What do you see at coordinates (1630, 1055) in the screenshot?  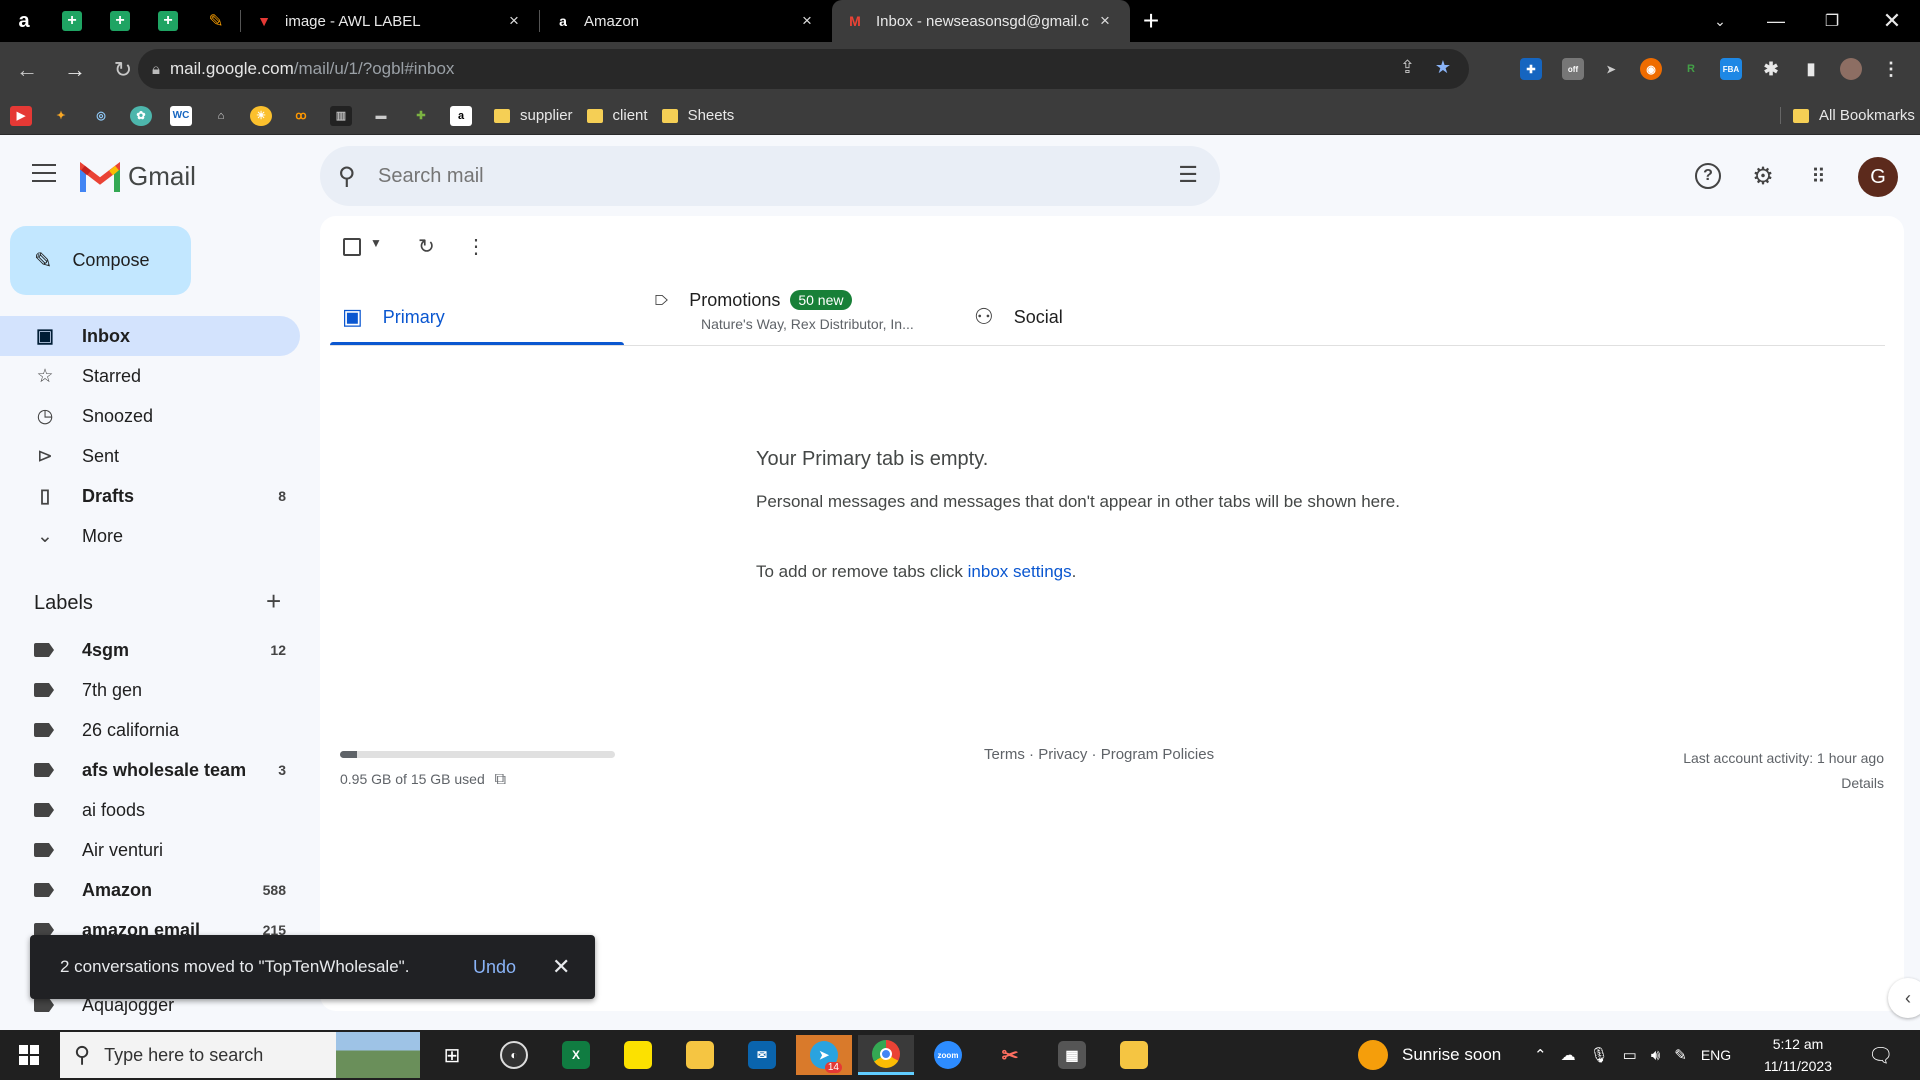 I see `network-icon: ▭` at bounding box center [1630, 1055].